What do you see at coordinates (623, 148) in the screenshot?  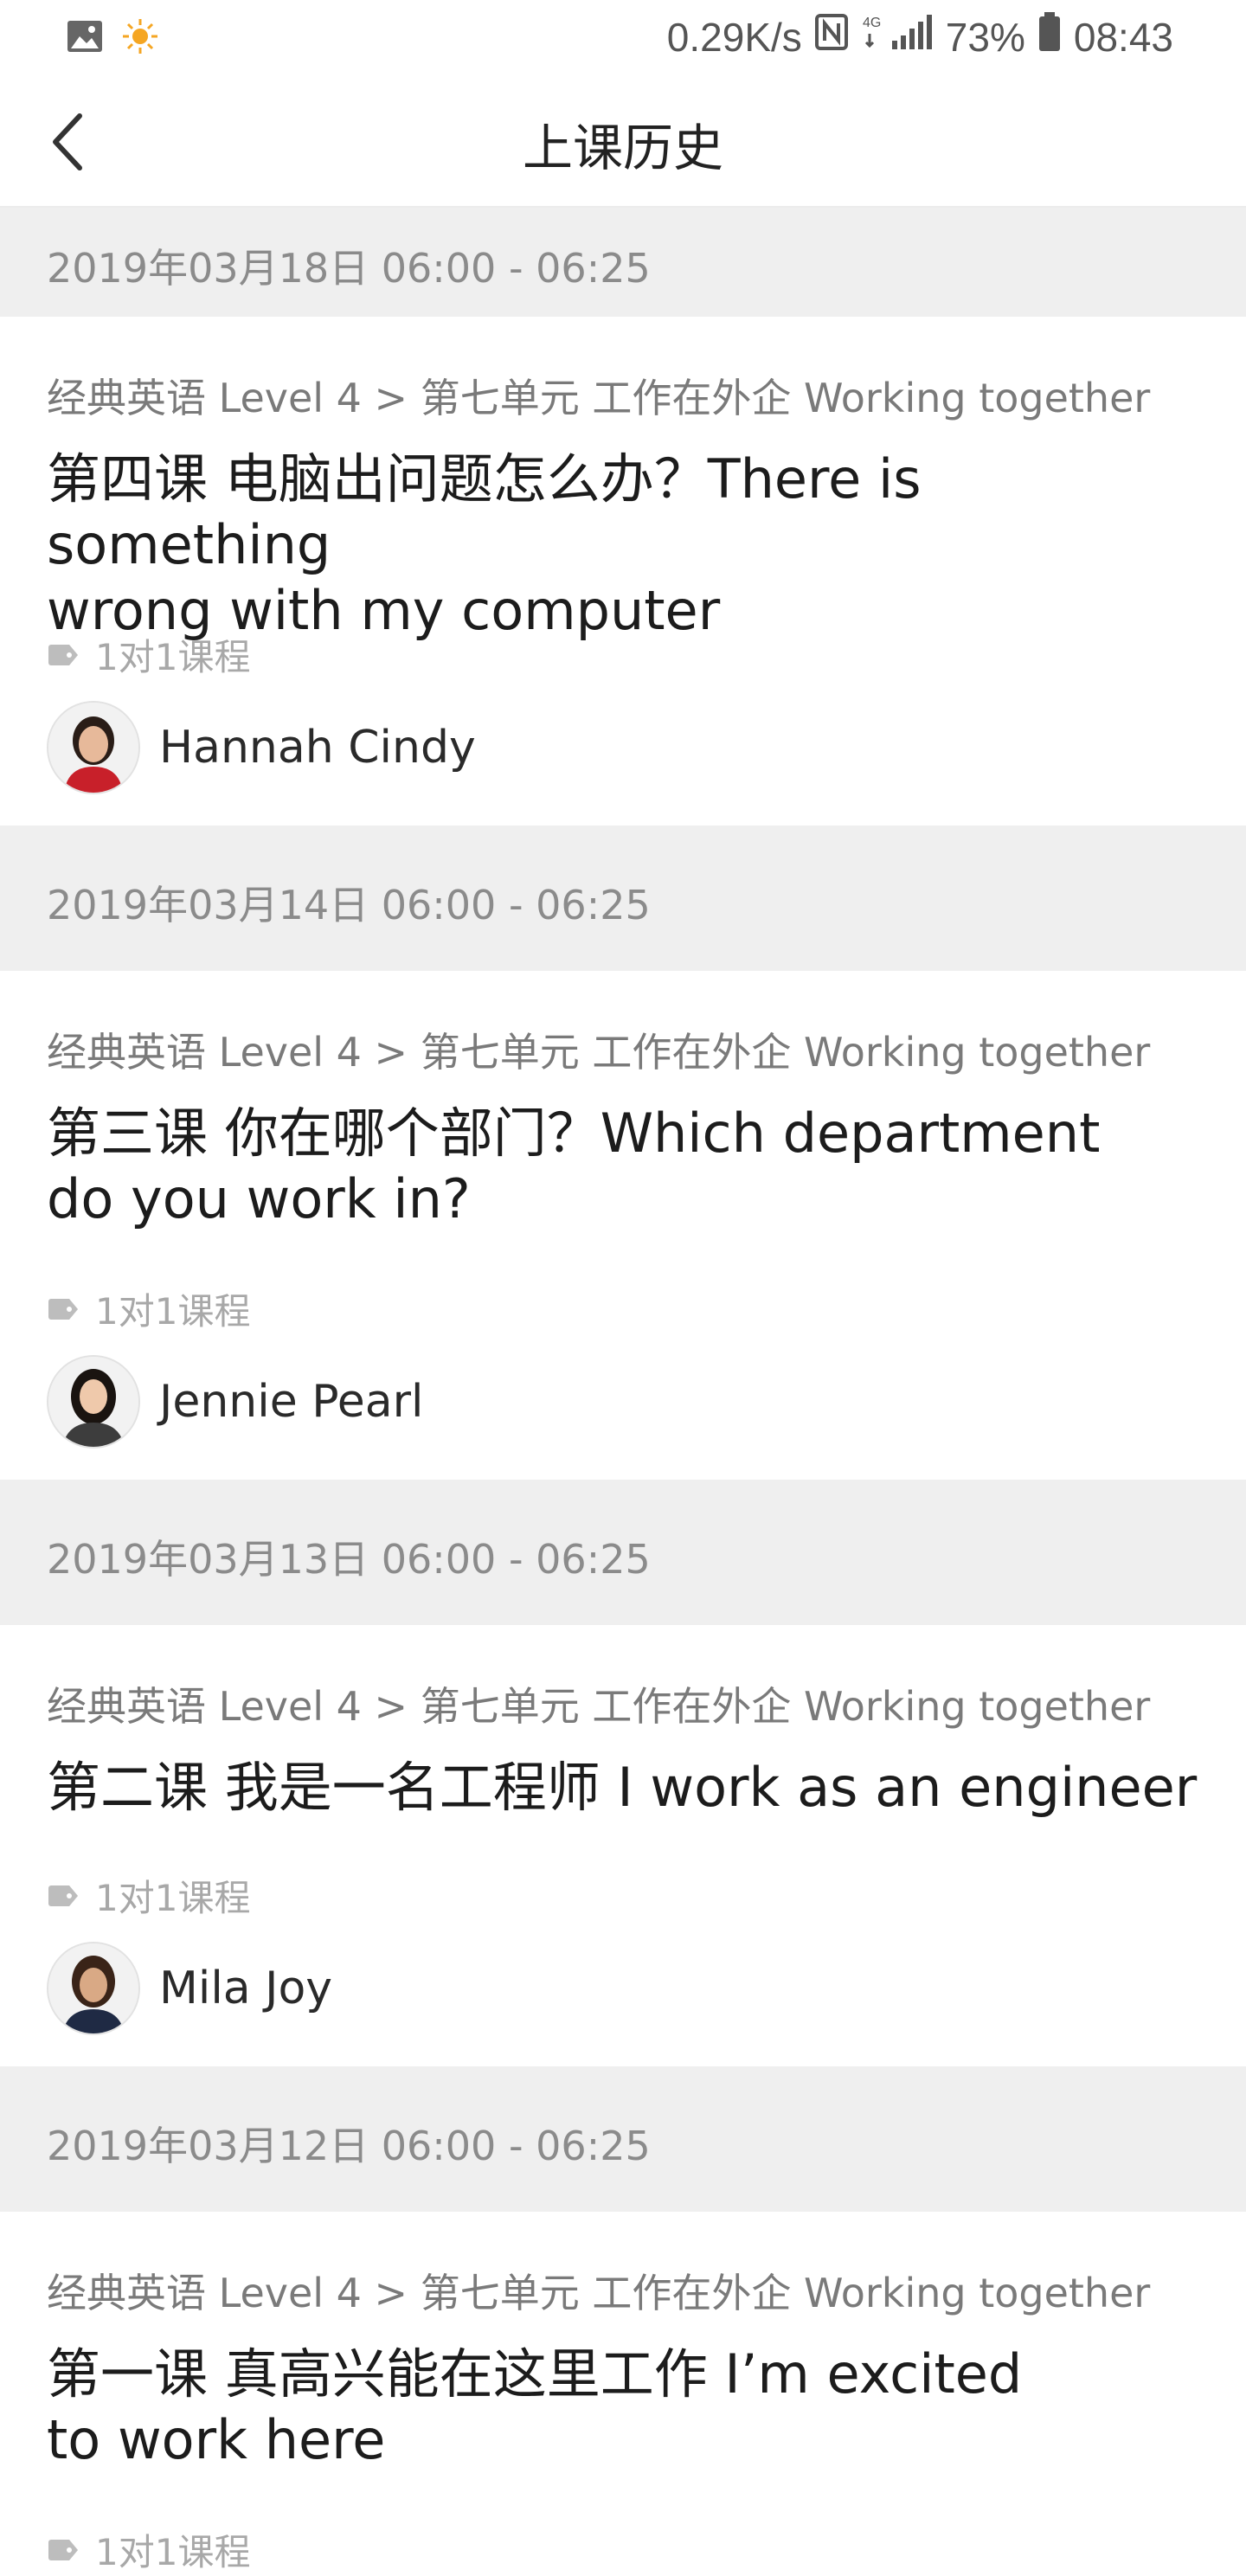 I see `page-title: 上课历史` at bounding box center [623, 148].